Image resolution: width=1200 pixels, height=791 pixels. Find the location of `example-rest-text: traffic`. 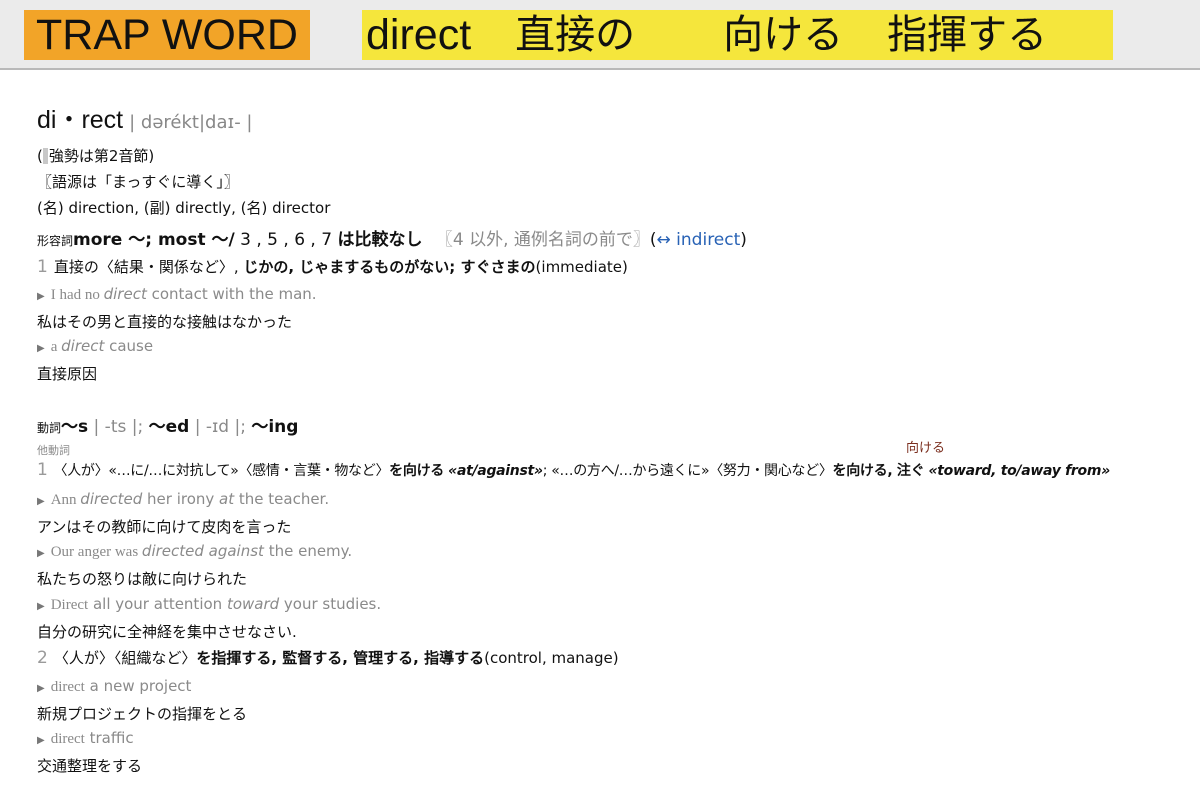

example-rest-text: traffic is located at coordinates (109, 738).